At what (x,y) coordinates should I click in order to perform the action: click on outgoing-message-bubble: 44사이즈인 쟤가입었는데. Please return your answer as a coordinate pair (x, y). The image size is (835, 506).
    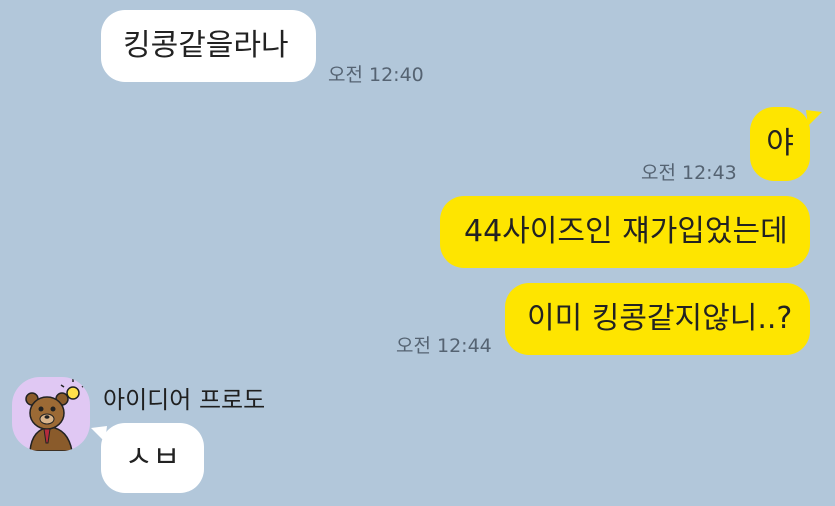
    Looking at the image, I should click on (625, 232).